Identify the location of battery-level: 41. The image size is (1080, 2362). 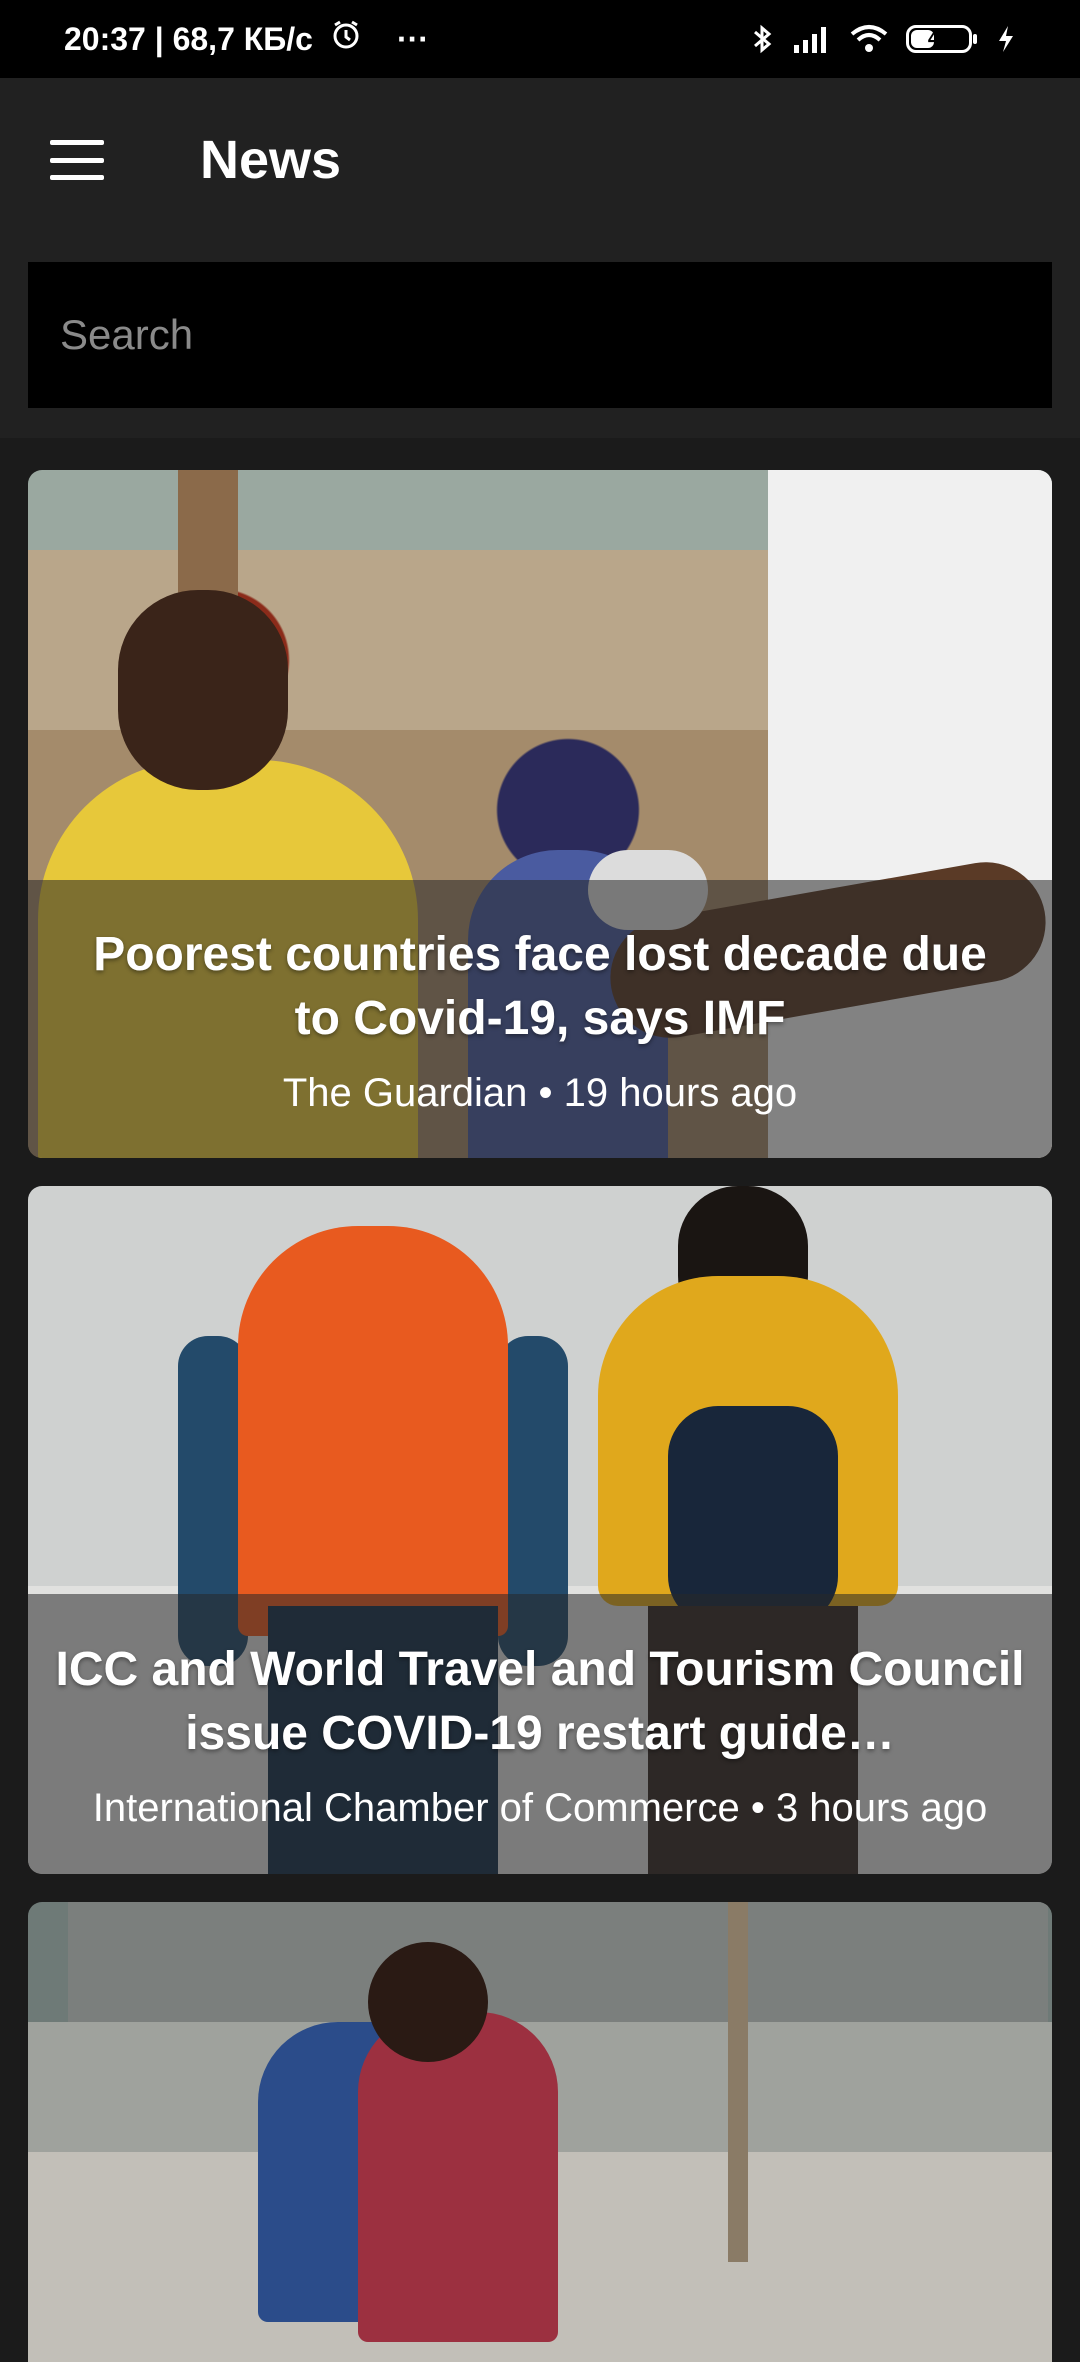
(939, 38).